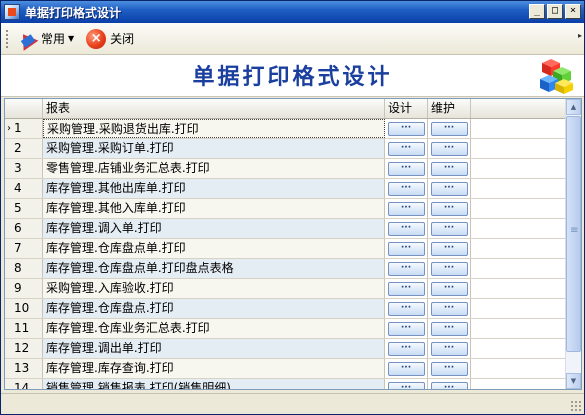  Describe the element at coordinates (24, 328) in the screenshot. I see `row-number: 11` at that location.